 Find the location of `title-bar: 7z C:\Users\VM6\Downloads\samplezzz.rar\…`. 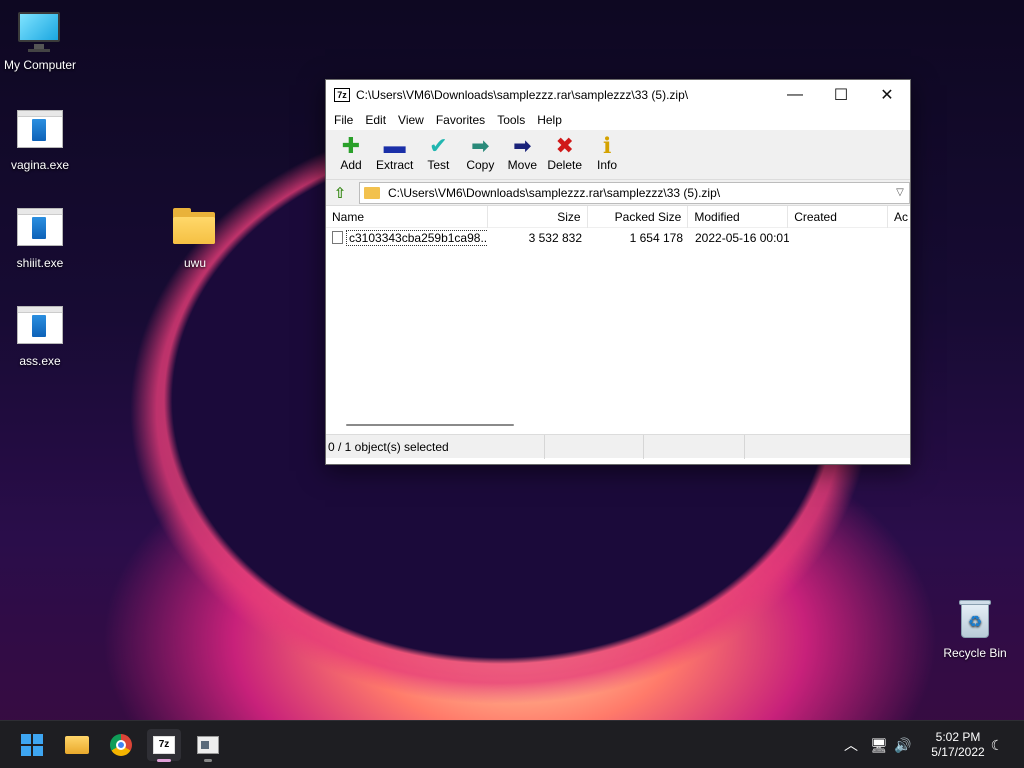

title-bar: 7z C:\Users\VM6\Downloads\samplezzz.rar\… is located at coordinates (618, 95).